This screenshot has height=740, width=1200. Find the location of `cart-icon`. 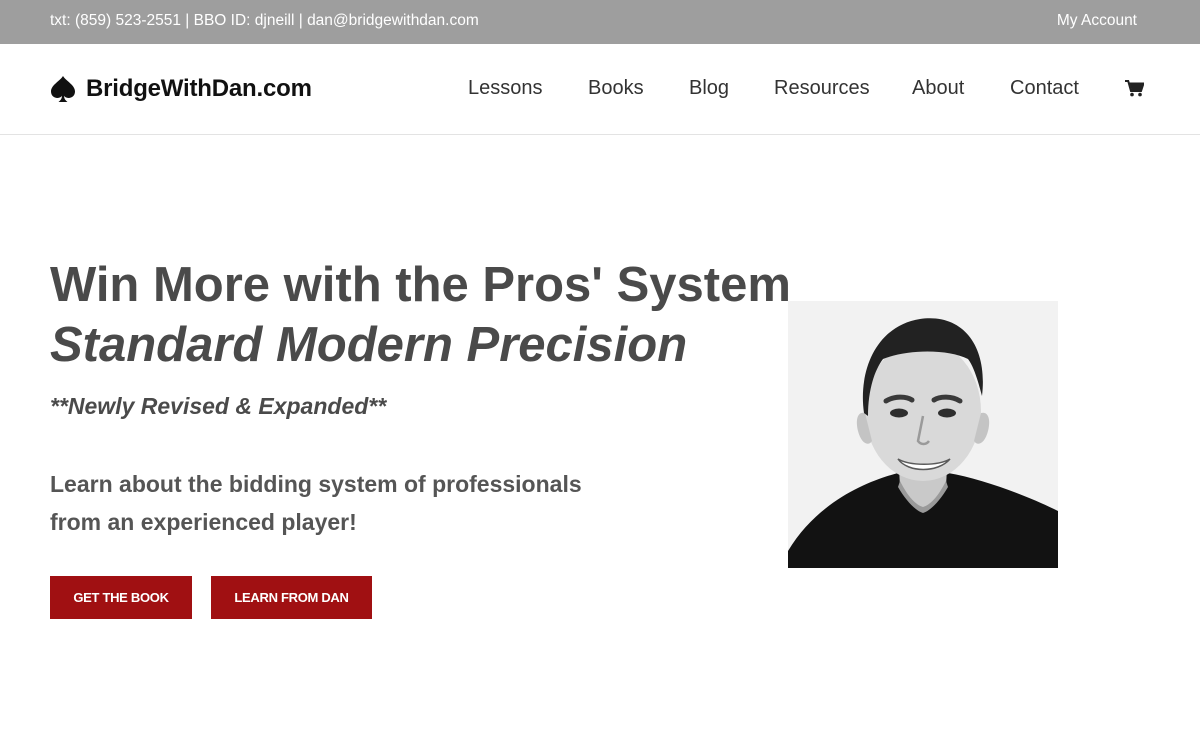

cart-icon is located at coordinates (1134, 88).